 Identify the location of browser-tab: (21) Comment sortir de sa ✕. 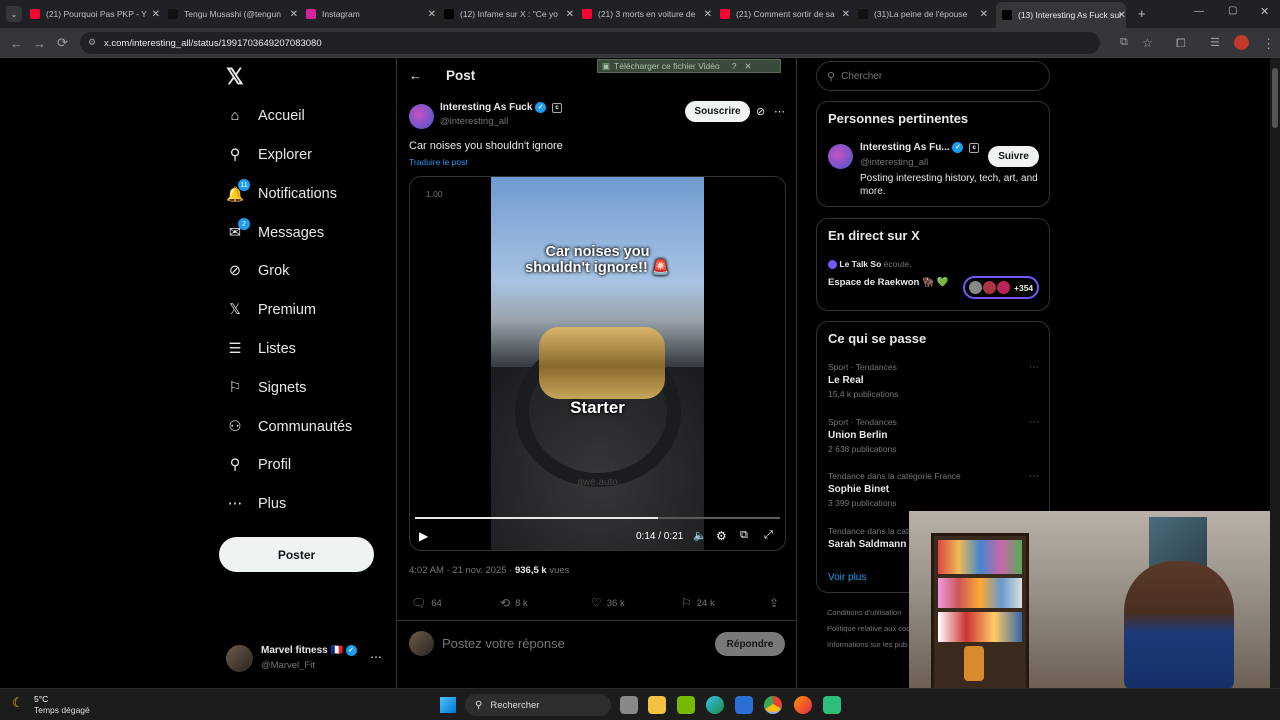
(785, 14).